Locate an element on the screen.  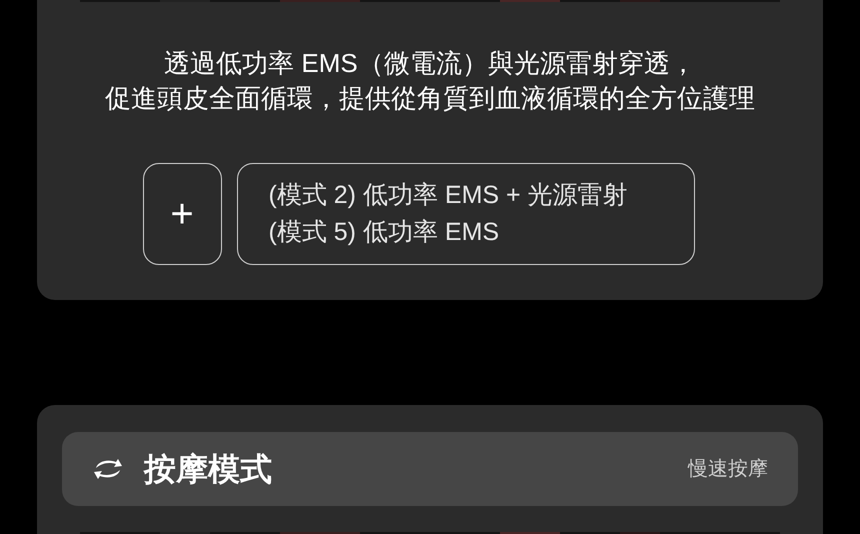
section-title: 按摩模式 is located at coordinates (208, 469).